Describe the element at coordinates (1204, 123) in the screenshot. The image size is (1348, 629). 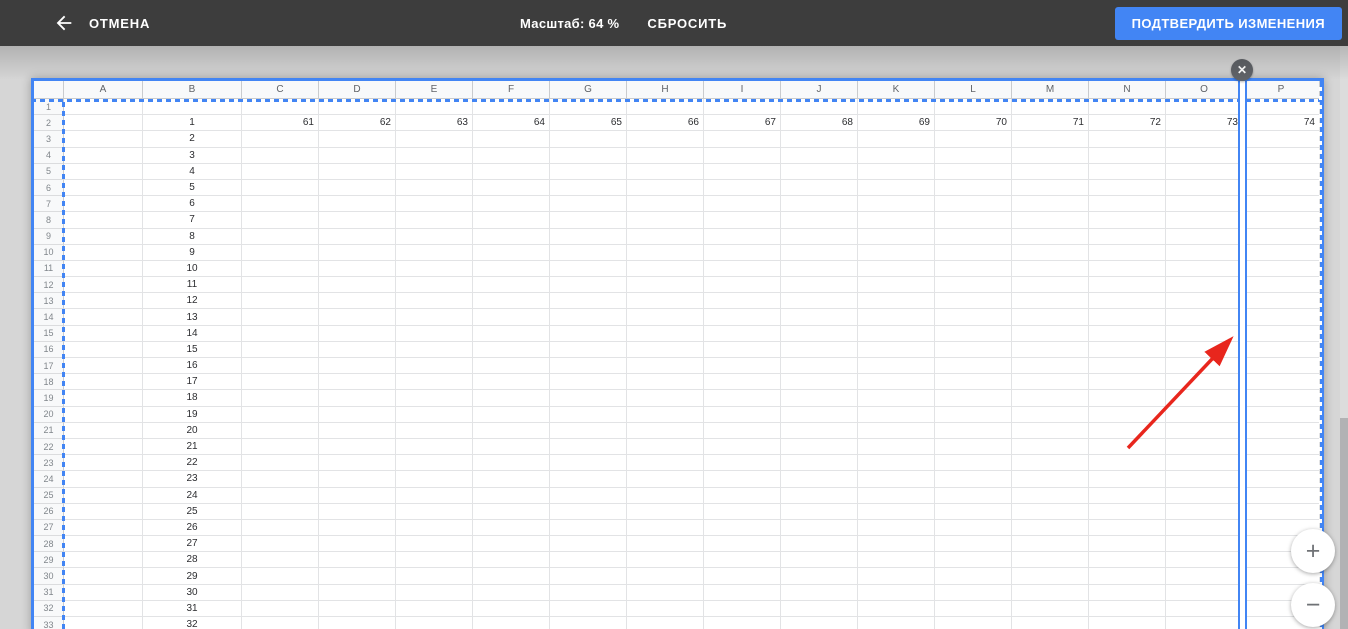
I see `cell: 73` at that location.